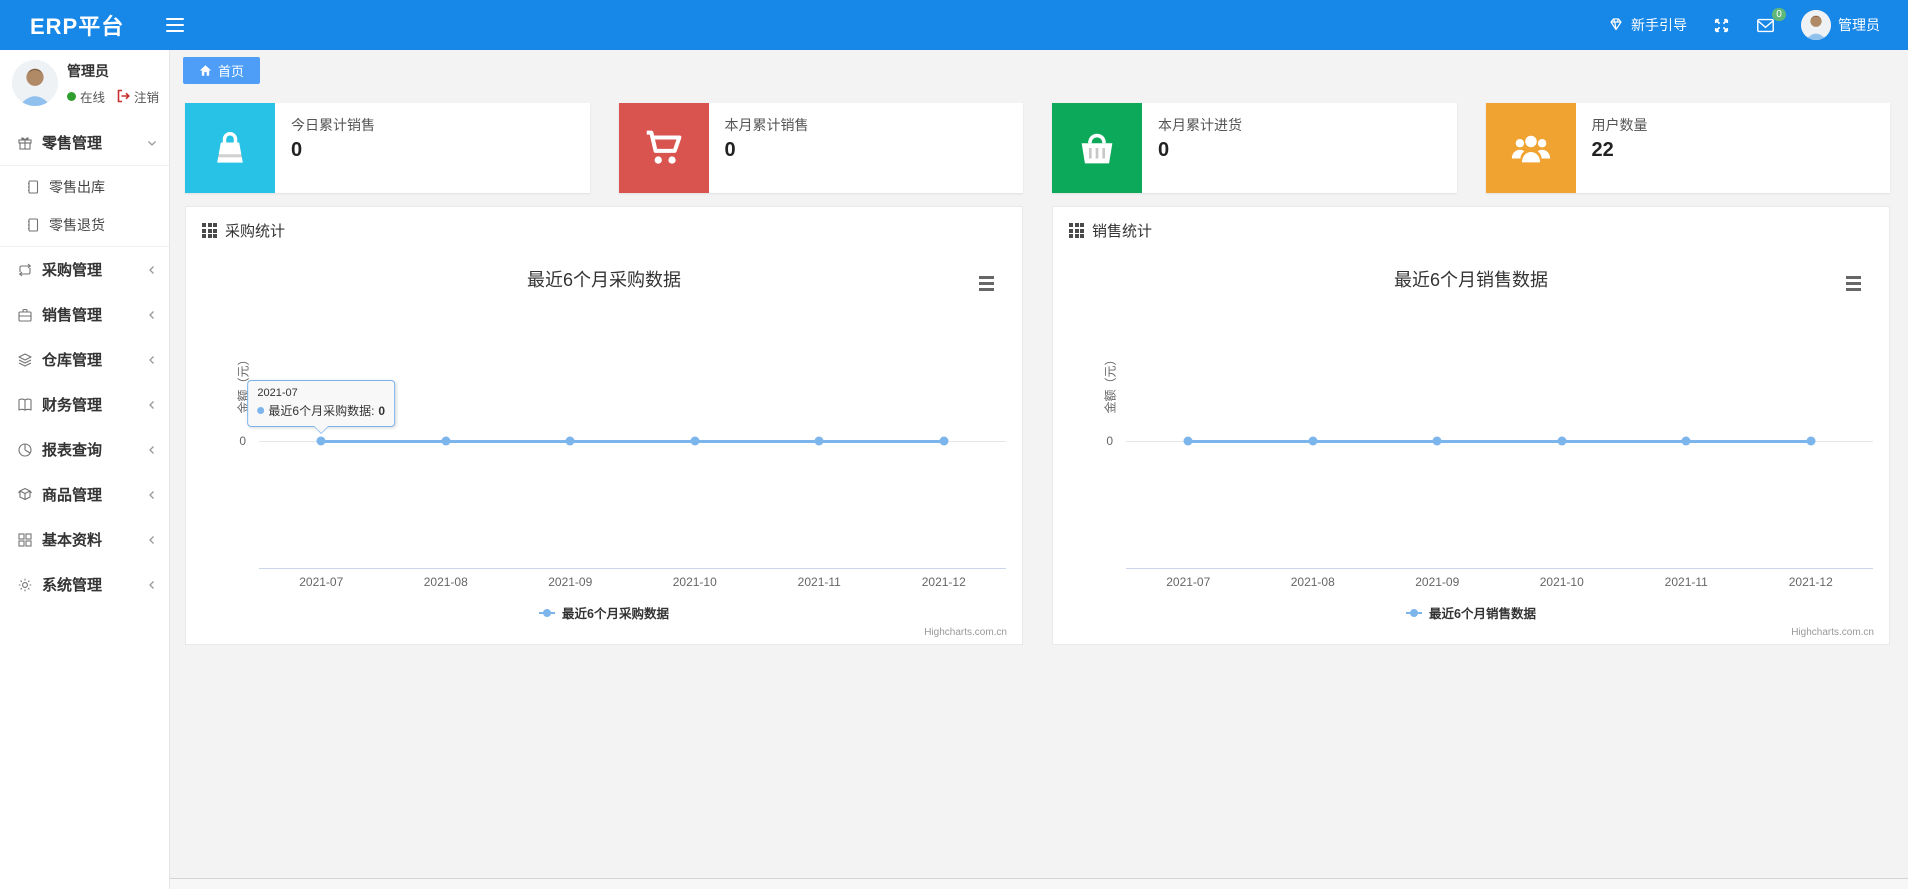 This screenshot has height=889, width=1908. What do you see at coordinates (84, 314) in the screenshot?
I see `sidebar-item-sales: 销售管理` at bounding box center [84, 314].